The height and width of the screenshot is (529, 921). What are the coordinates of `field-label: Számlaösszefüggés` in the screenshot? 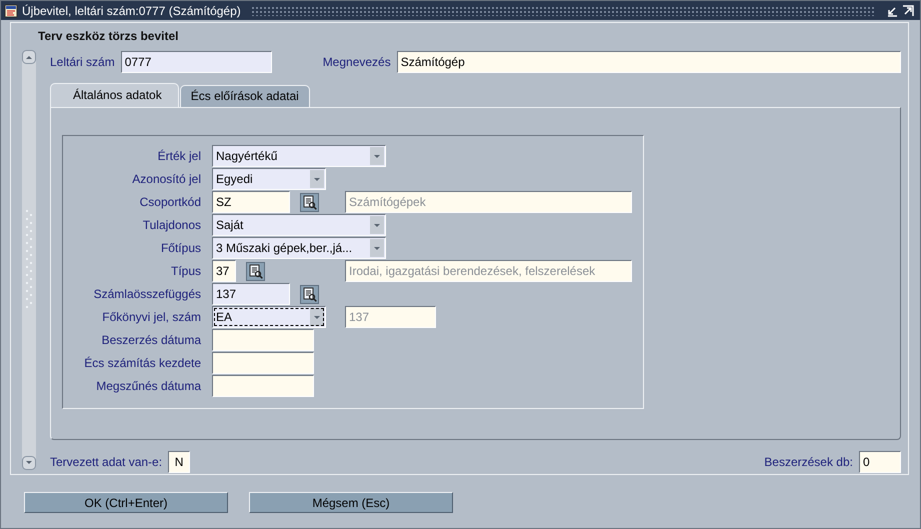 It's located at (146, 294).